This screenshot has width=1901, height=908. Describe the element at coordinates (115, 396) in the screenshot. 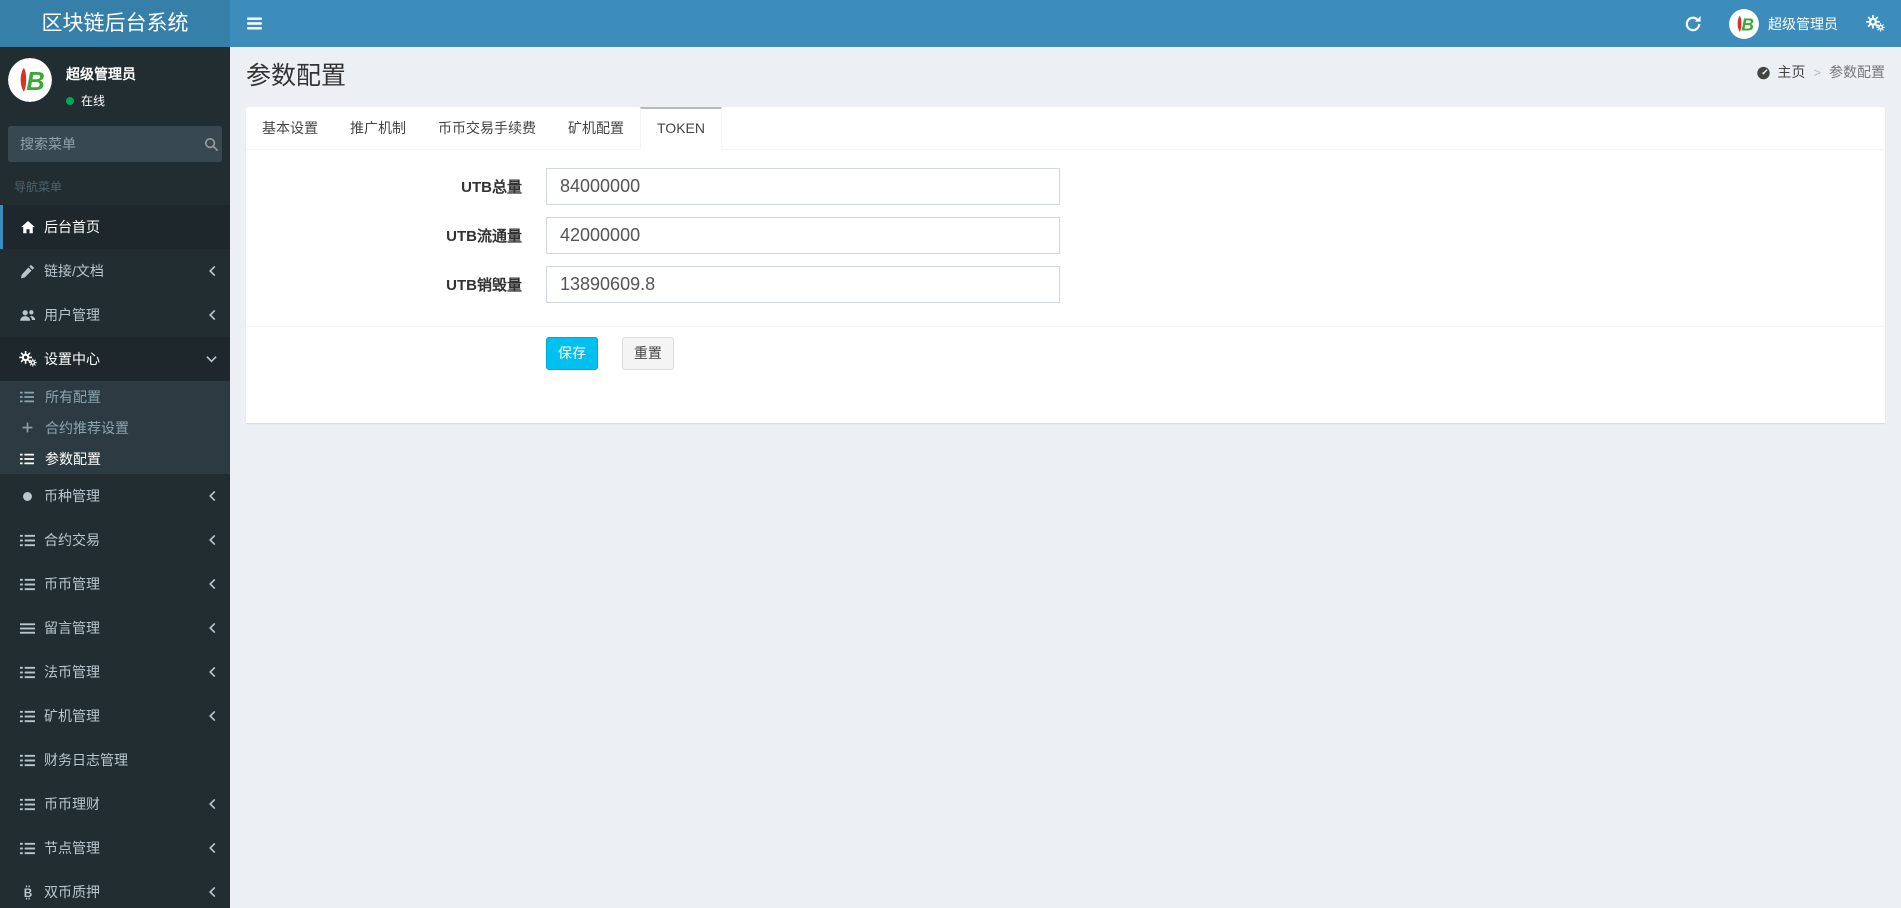

I see `sidebar-subitem-all-config: 所有配置` at that location.